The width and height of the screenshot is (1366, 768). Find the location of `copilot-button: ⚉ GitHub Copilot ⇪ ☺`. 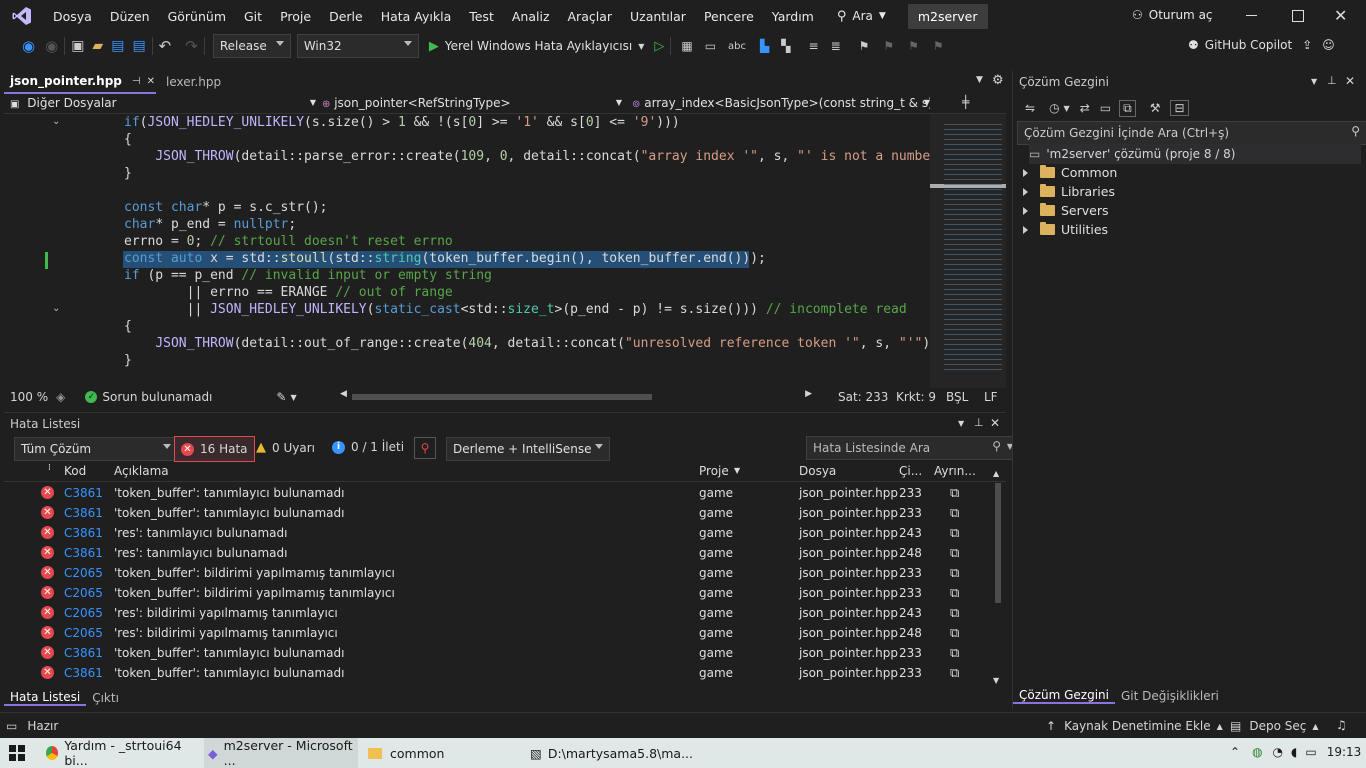

copilot-button: ⚉ GitHub Copilot ⇪ ☺ is located at coordinates (1261, 45).